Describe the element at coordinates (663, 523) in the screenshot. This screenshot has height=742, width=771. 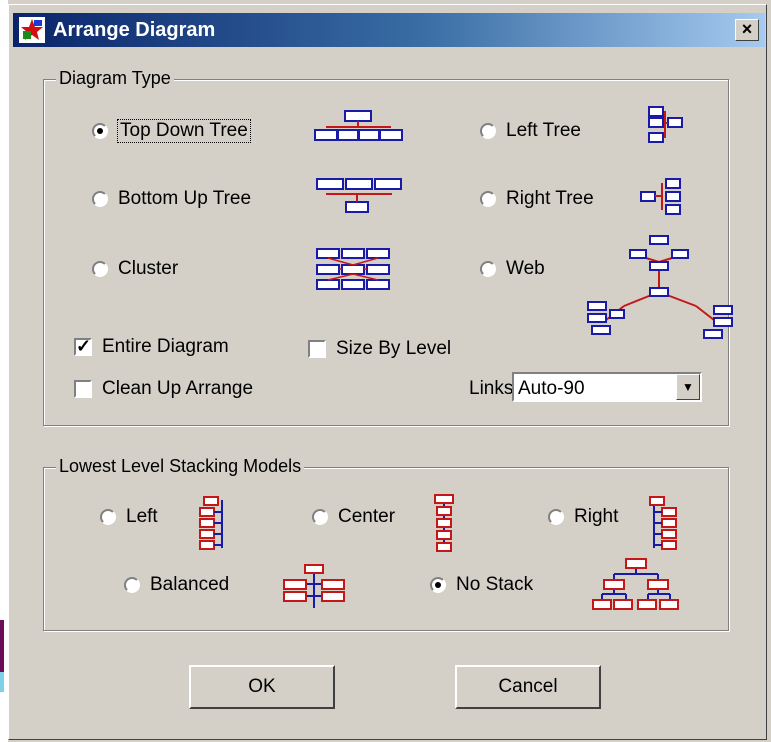
I see `stack-right-icon` at that location.